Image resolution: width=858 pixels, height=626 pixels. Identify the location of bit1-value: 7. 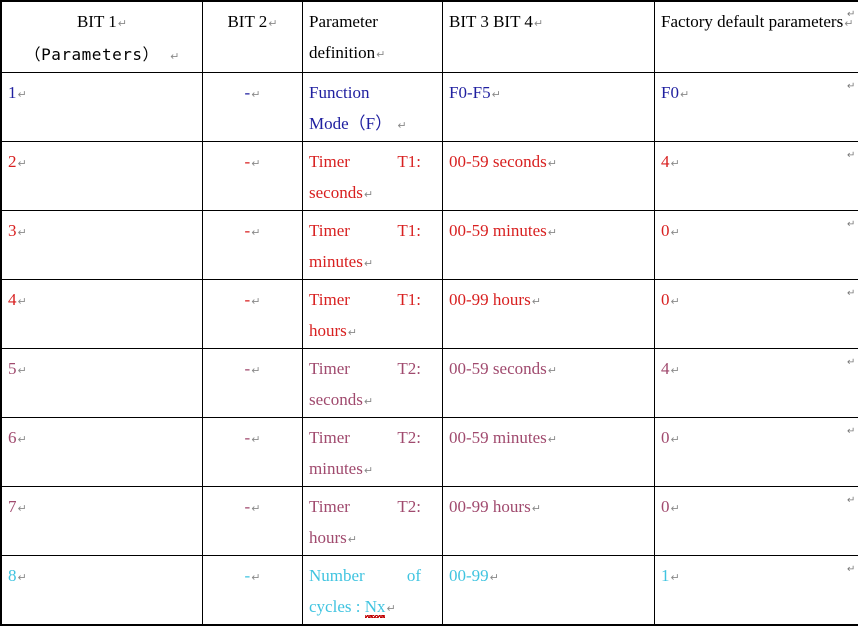
(12, 506).